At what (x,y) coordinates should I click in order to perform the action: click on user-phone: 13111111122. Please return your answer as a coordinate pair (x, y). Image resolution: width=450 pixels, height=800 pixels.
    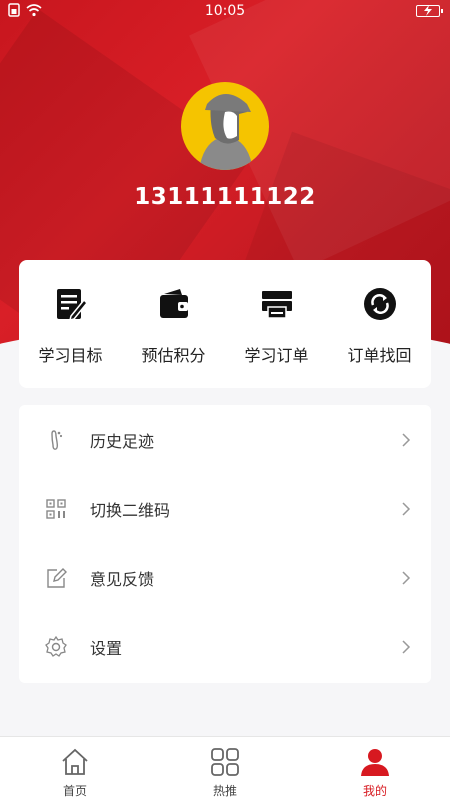
    Looking at the image, I should click on (225, 197).